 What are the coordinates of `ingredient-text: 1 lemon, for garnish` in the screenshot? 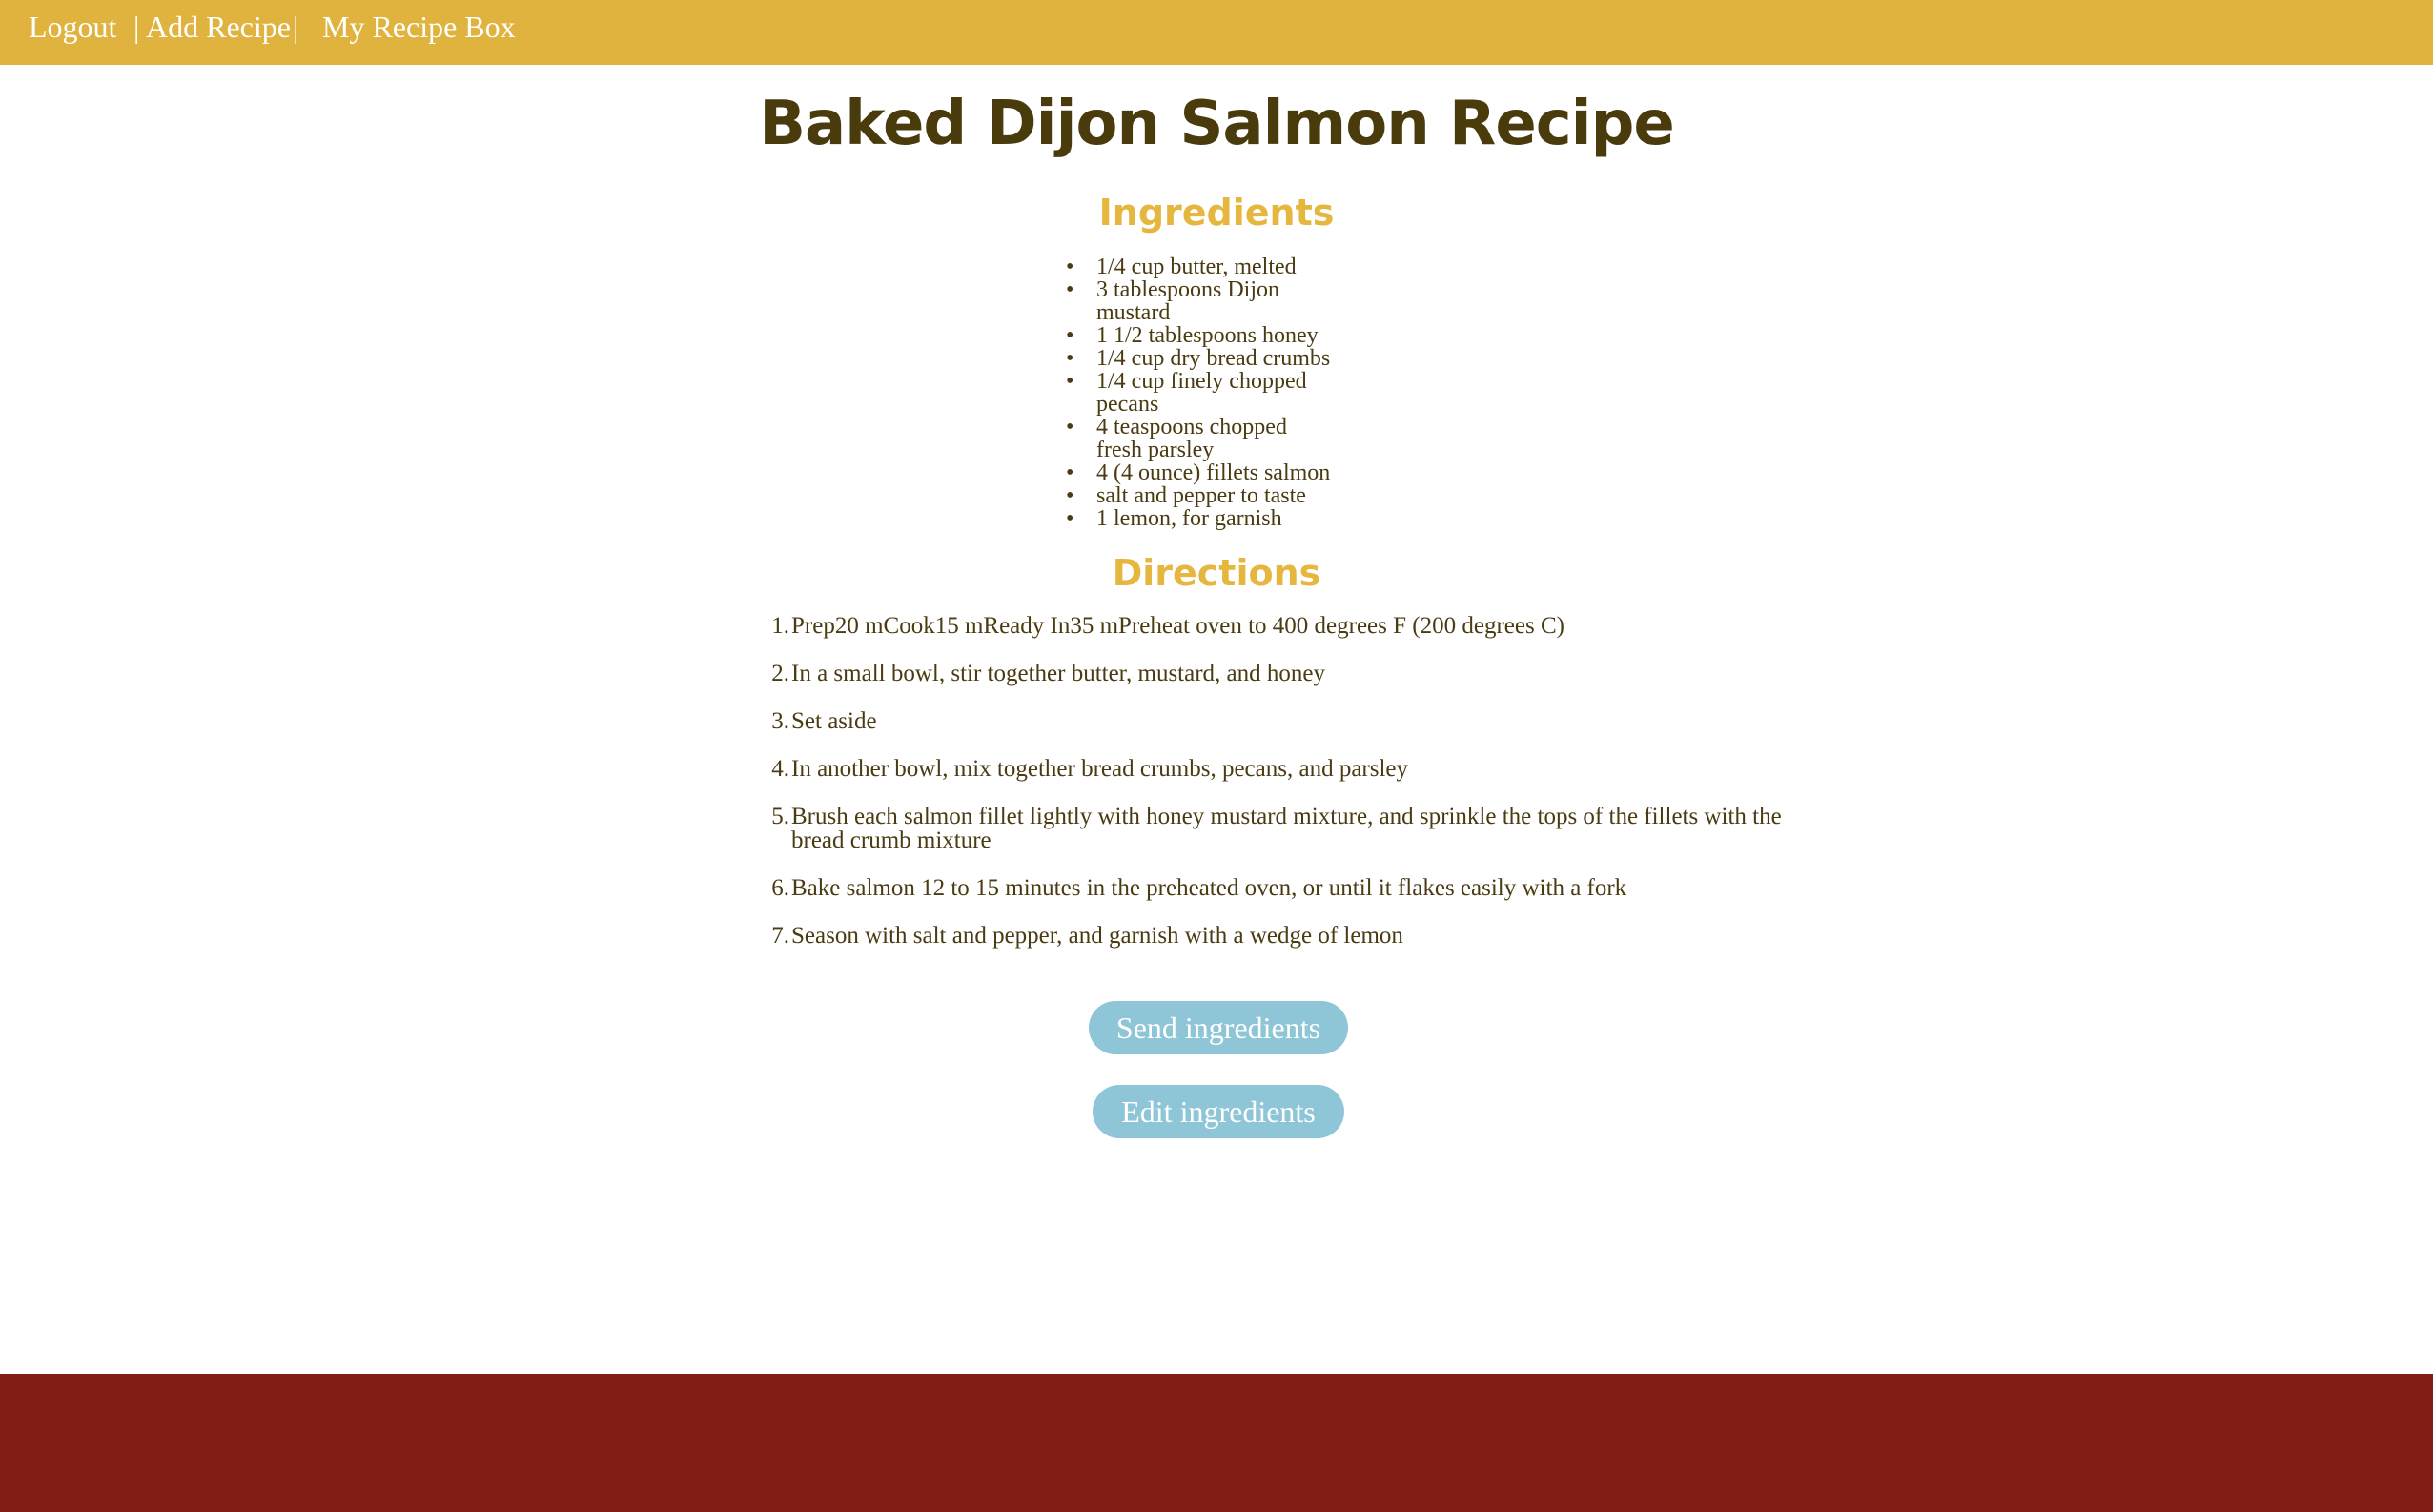 It's located at (1189, 518).